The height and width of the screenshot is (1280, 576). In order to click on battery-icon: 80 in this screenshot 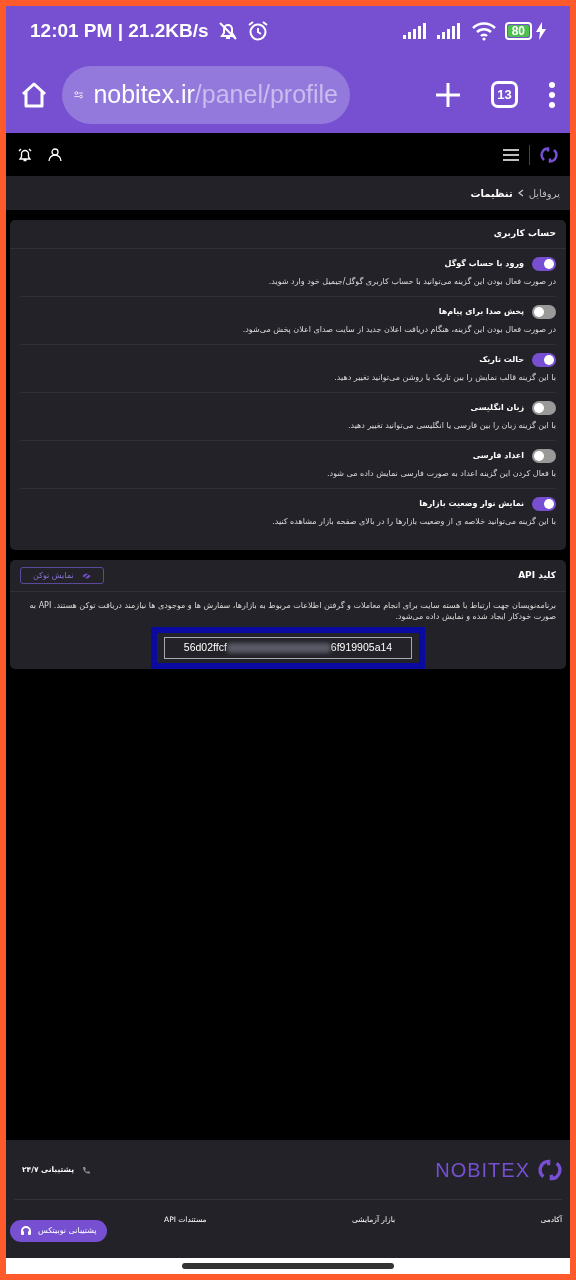, I will do `click(518, 31)`.